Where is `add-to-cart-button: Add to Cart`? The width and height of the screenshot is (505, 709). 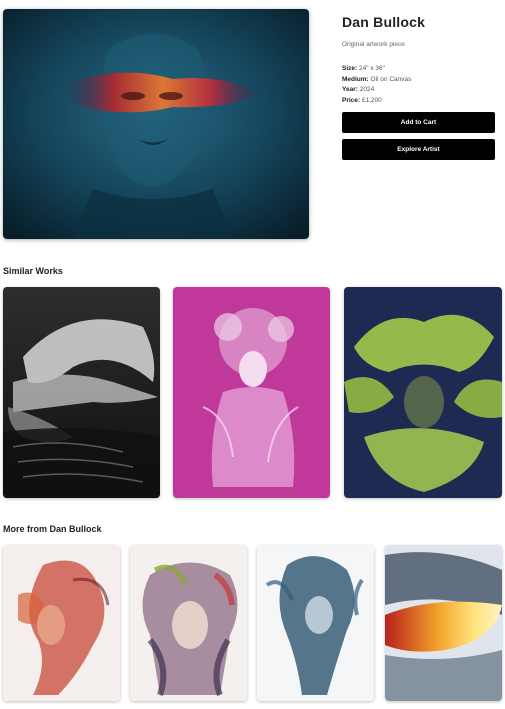
add-to-cart-button: Add to Cart is located at coordinates (418, 122).